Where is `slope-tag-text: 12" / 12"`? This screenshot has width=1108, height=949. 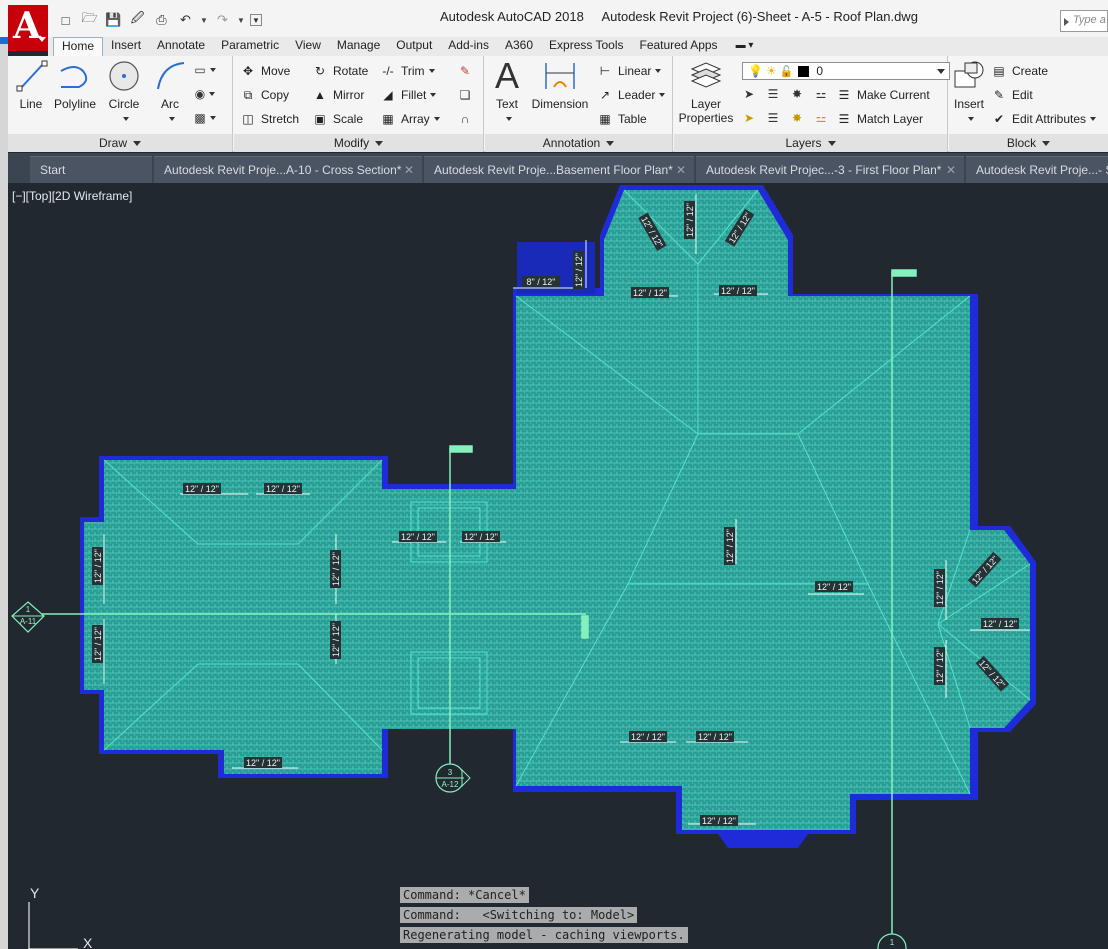 slope-tag-text: 12" / 12" is located at coordinates (98, 566).